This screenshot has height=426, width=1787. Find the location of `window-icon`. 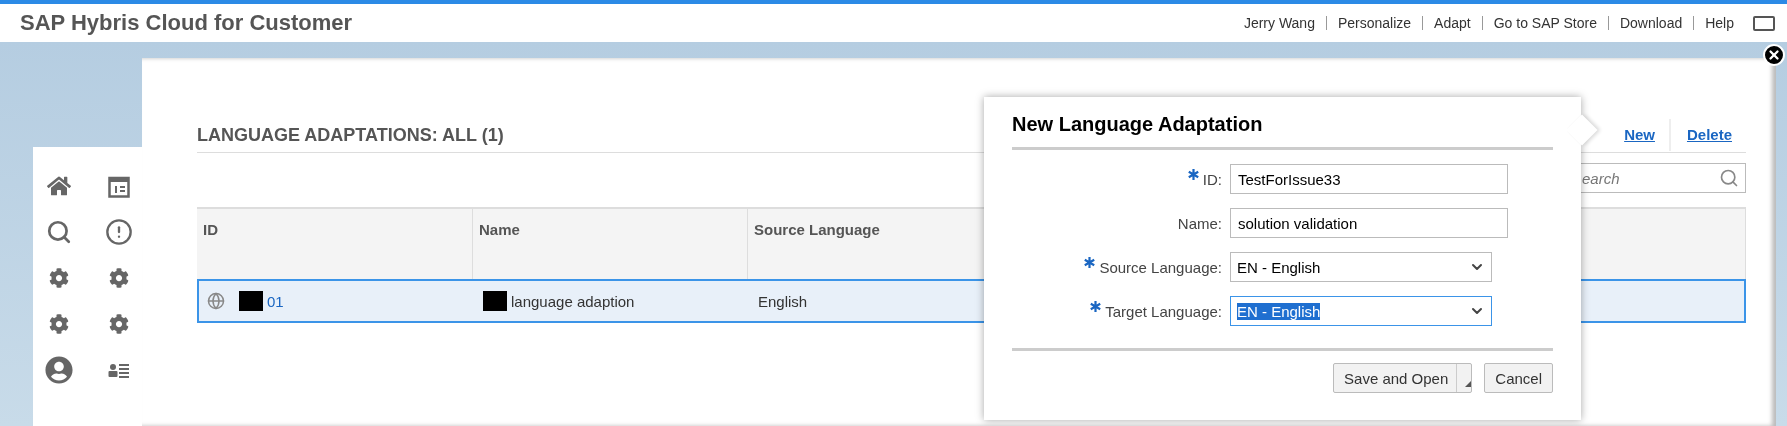

window-icon is located at coordinates (1764, 23).